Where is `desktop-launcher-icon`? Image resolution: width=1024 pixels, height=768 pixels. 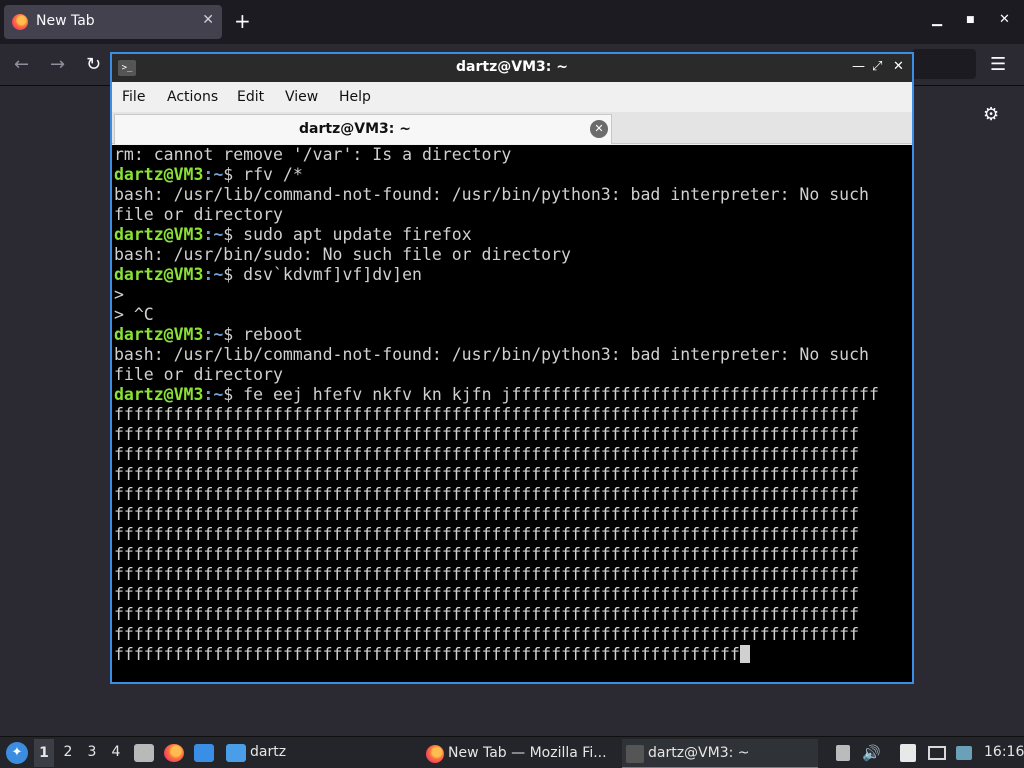
desktop-launcher-icon is located at coordinates (204, 753).